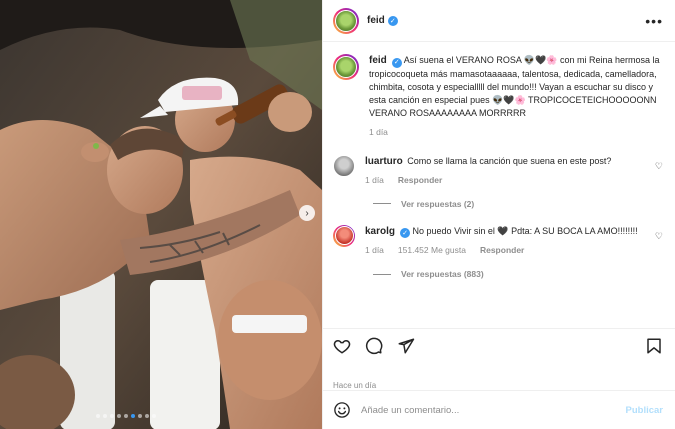 The width and height of the screenshot is (675, 429). What do you see at coordinates (518, 274) in the screenshot?
I see `view-replies-button: Ver respuestas (883)` at bounding box center [518, 274].